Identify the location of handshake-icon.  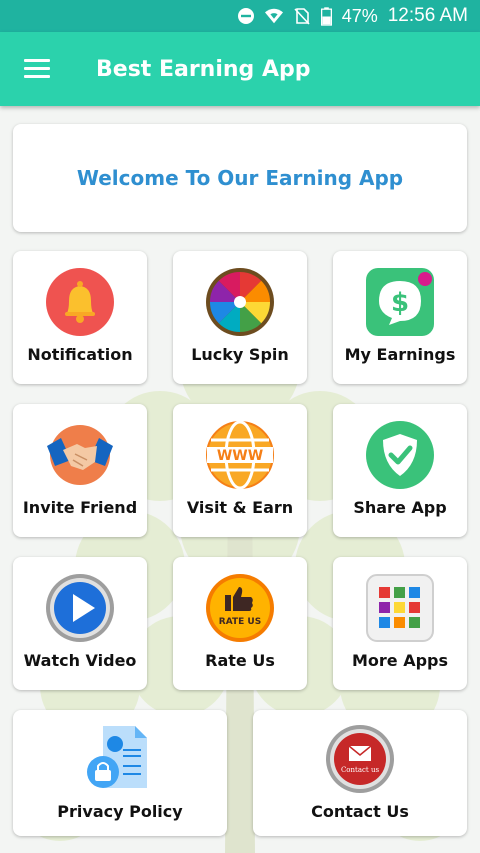
(80, 455).